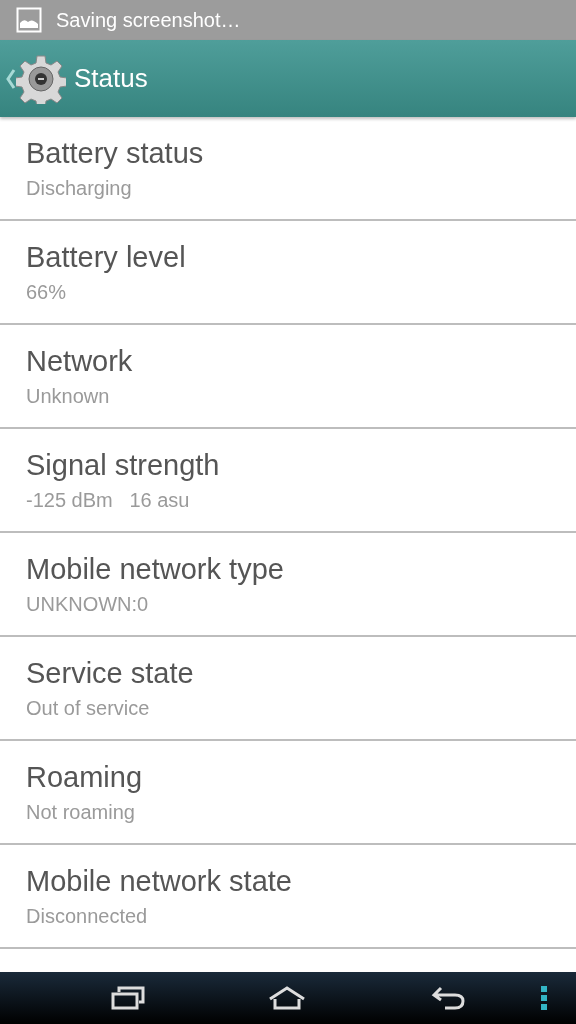 This screenshot has width=576, height=1024. What do you see at coordinates (288, 793) in the screenshot?
I see `status-row: Roaming Not roaming` at bounding box center [288, 793].